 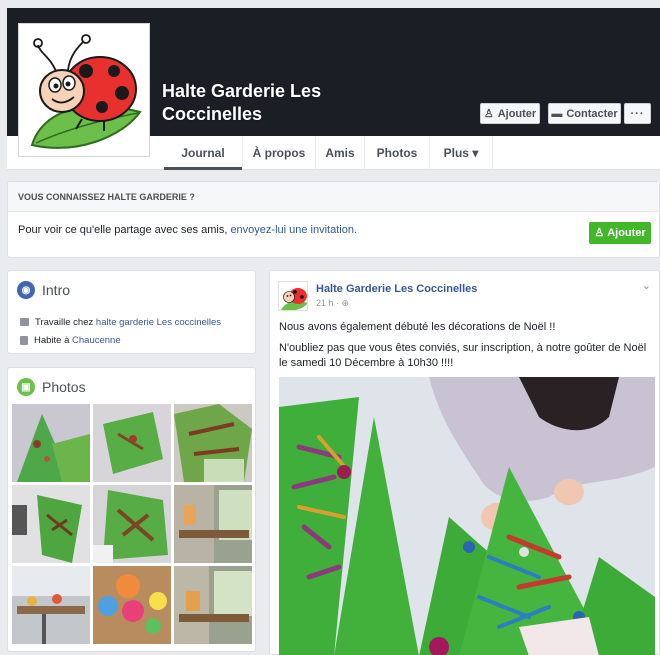 I want to click on post-meta: 21 h · ⊕, so click(x=332, y=303).